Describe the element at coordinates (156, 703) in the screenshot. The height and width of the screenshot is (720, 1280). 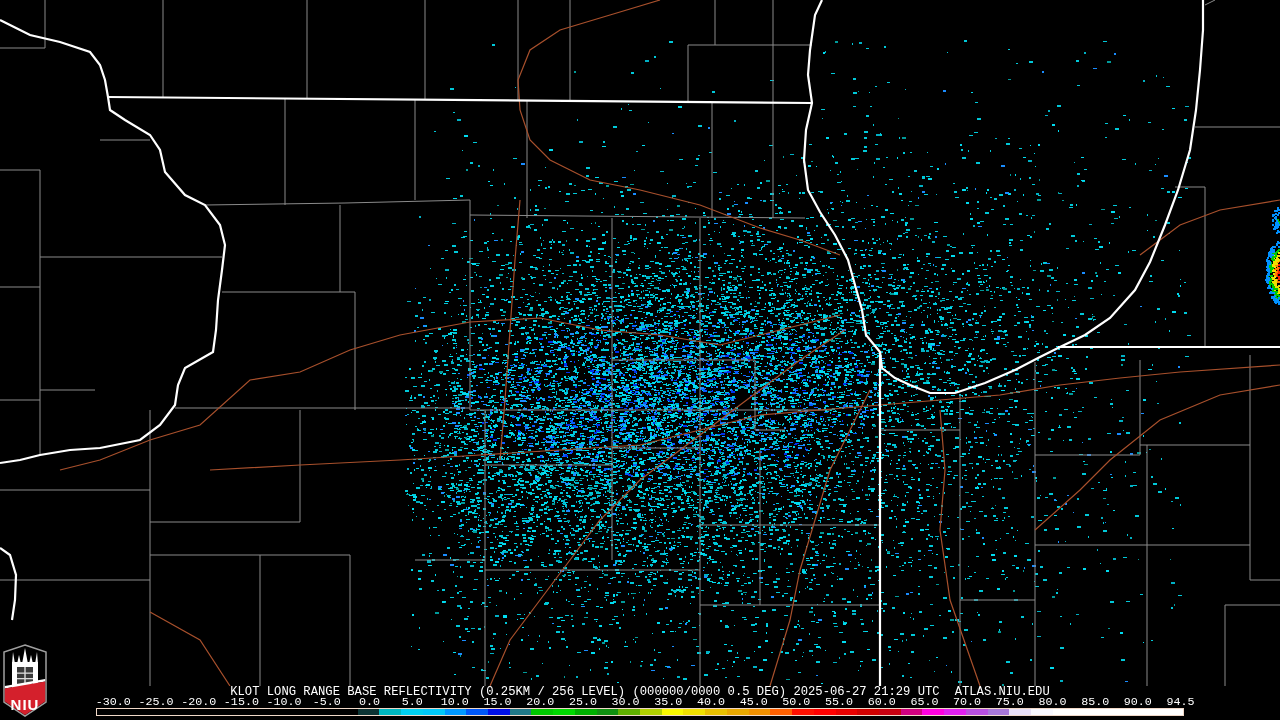
I see `scale-label: -25.0` at that location.